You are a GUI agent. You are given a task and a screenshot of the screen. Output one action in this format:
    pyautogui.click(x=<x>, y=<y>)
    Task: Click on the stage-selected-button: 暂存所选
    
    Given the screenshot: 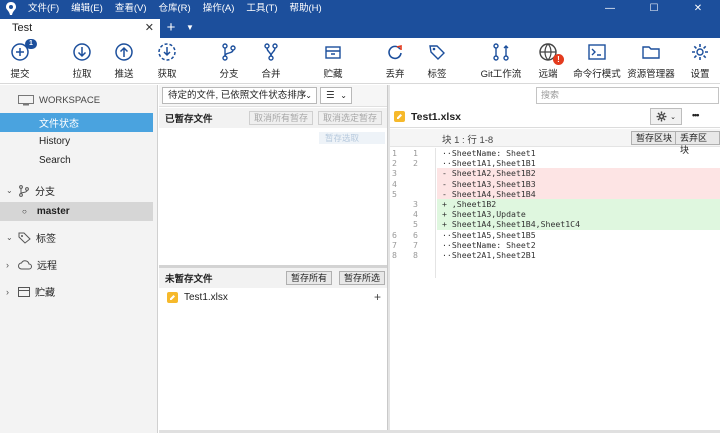 What is the action you would take?
    pyautogui.click(x=362, y=278)
    